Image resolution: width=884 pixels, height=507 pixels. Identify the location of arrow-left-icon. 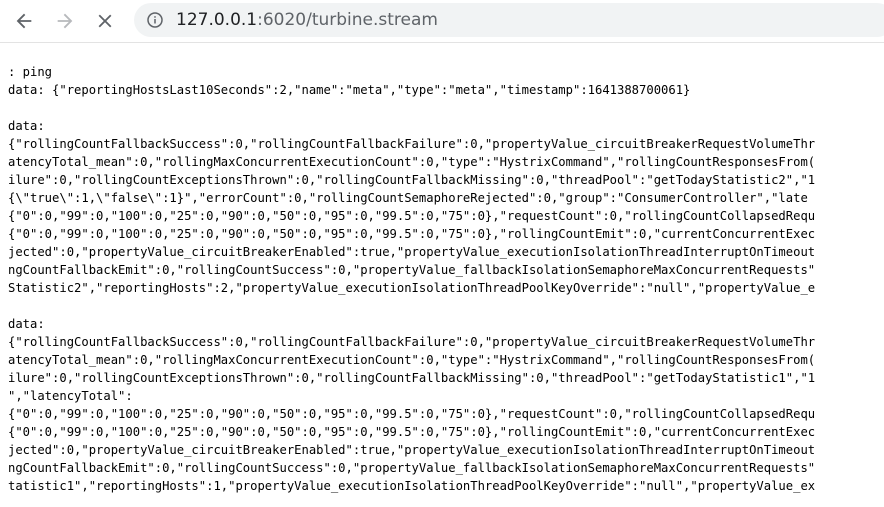
(24, 21).